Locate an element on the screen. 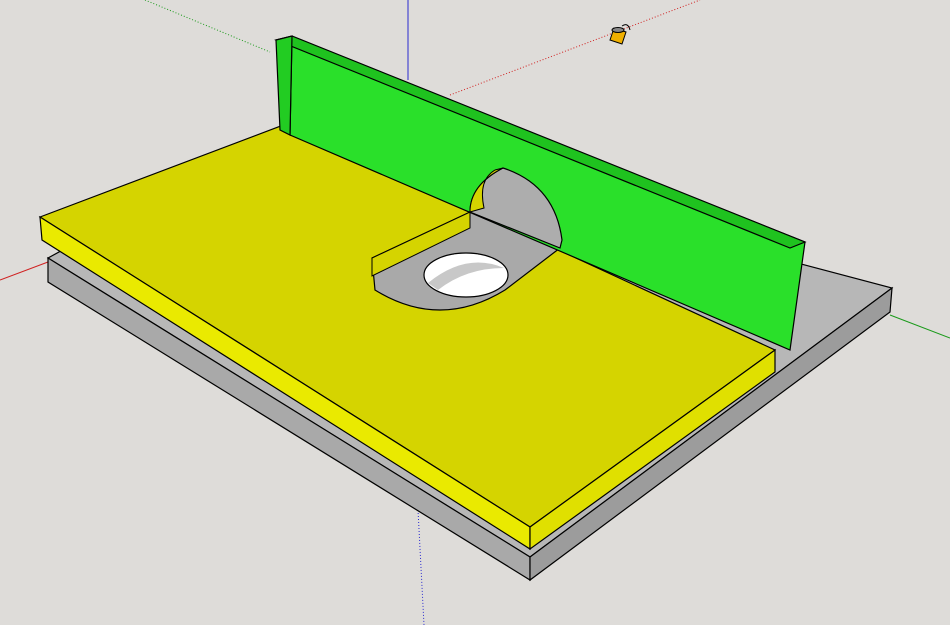  red-axis-dotted-line is located at coordinates (575, 48).